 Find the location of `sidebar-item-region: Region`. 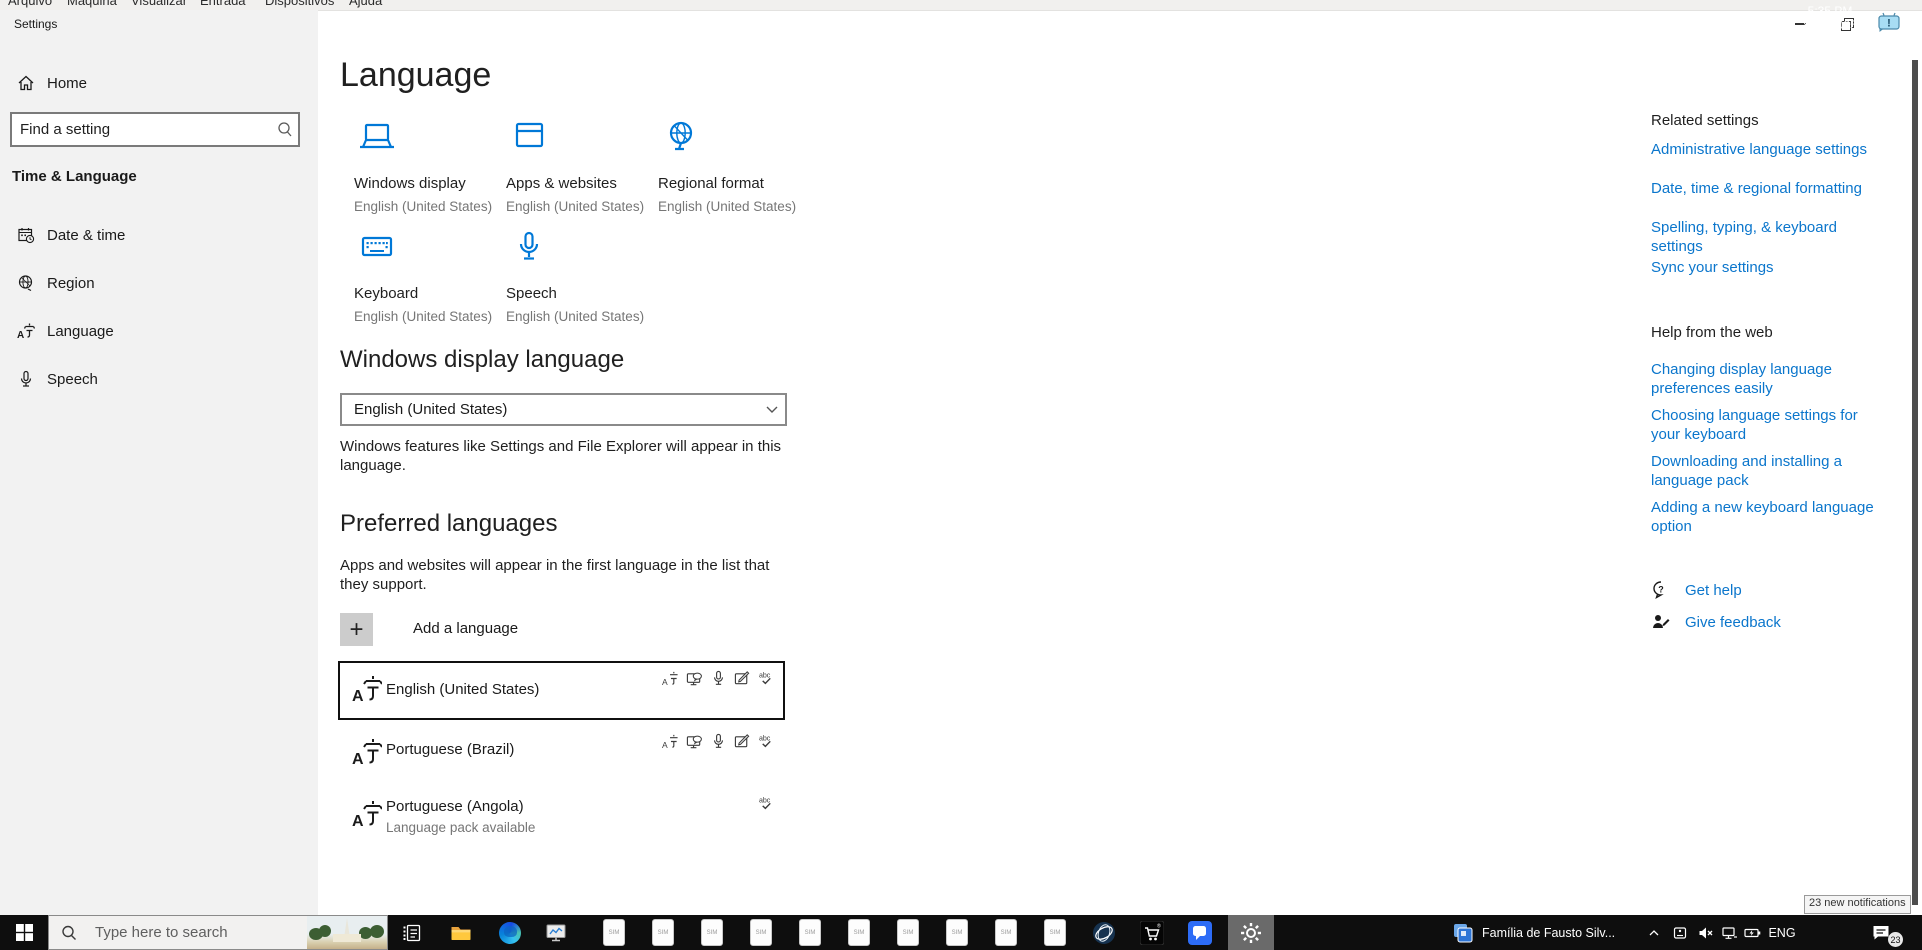

sidebar-item-region: Region is located at coordinates (159, 283).